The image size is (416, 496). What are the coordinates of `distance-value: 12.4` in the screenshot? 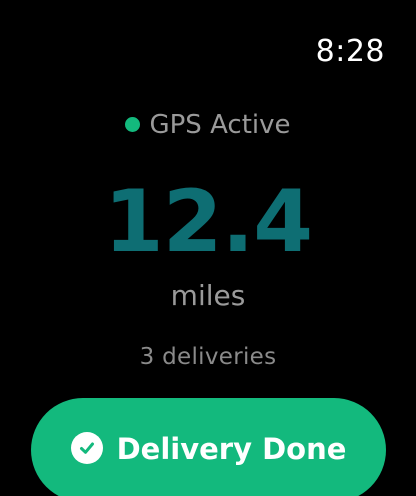 It's located at (208, 222).